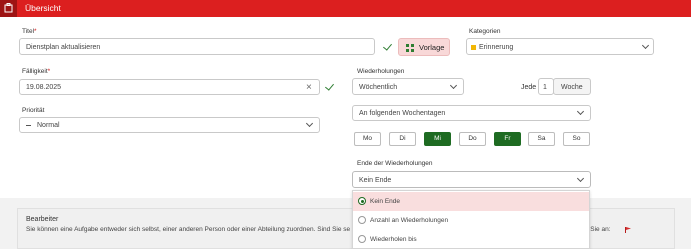 The height and width of the screenshot is (249, 691). What do you see at coordinates (437, 139) in the screenshot?
I see `weekday-mi-button: Mi` at bounding box center [437, 139].